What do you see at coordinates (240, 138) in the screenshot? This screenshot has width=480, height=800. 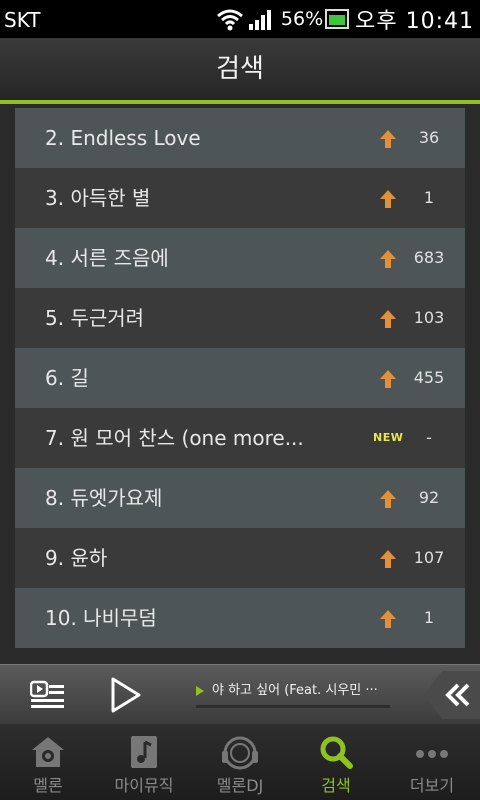 I see `list-item: 2. Endless Love 36` at bounding box center [240, 138].